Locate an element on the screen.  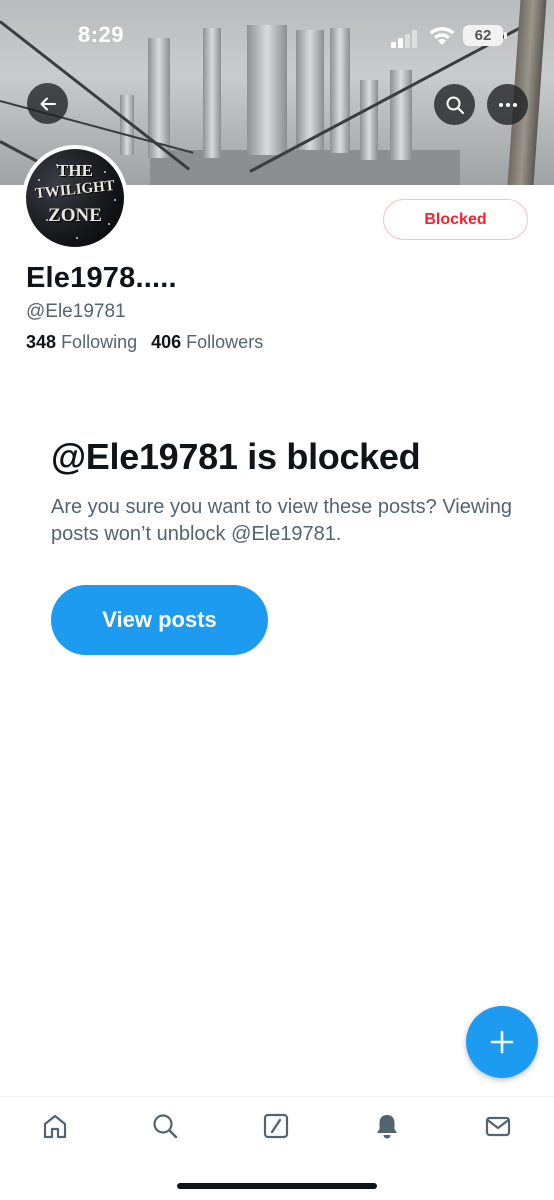
nav-home is located at coordinates (55, 1126).